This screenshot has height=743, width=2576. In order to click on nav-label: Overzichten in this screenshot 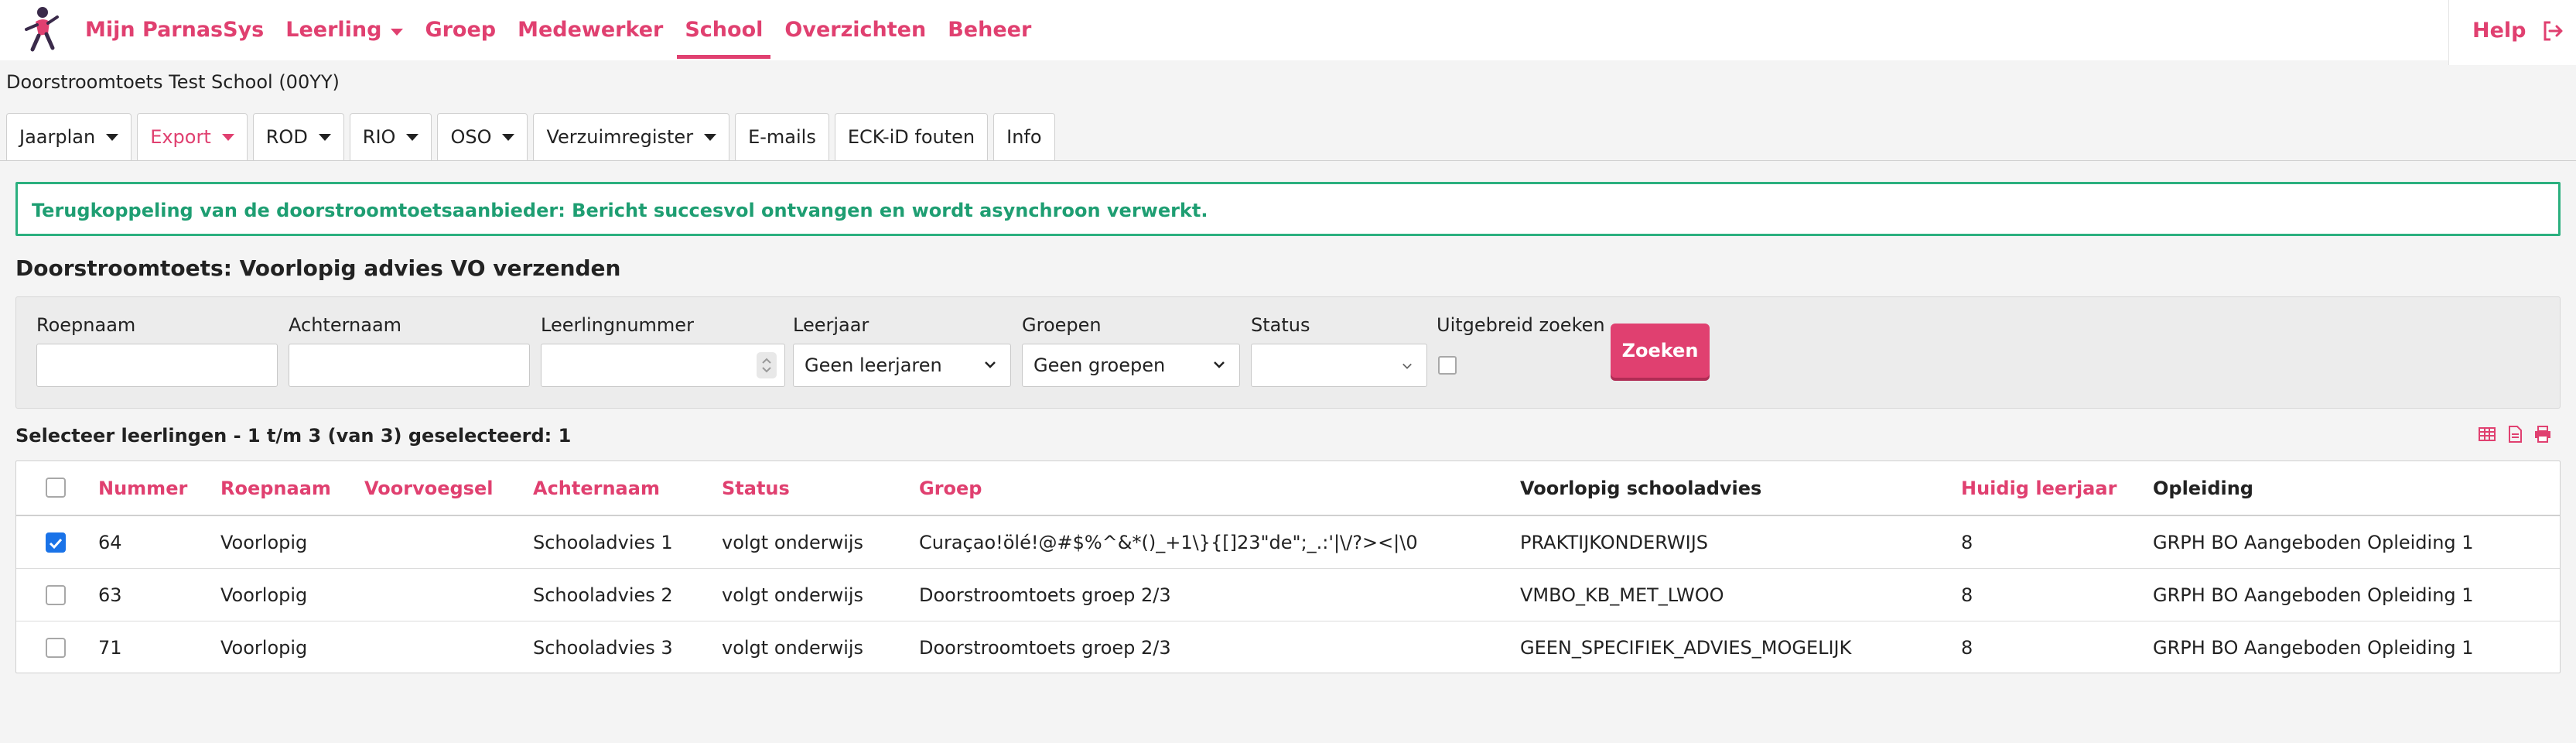, I will do `click(855, 30)`.